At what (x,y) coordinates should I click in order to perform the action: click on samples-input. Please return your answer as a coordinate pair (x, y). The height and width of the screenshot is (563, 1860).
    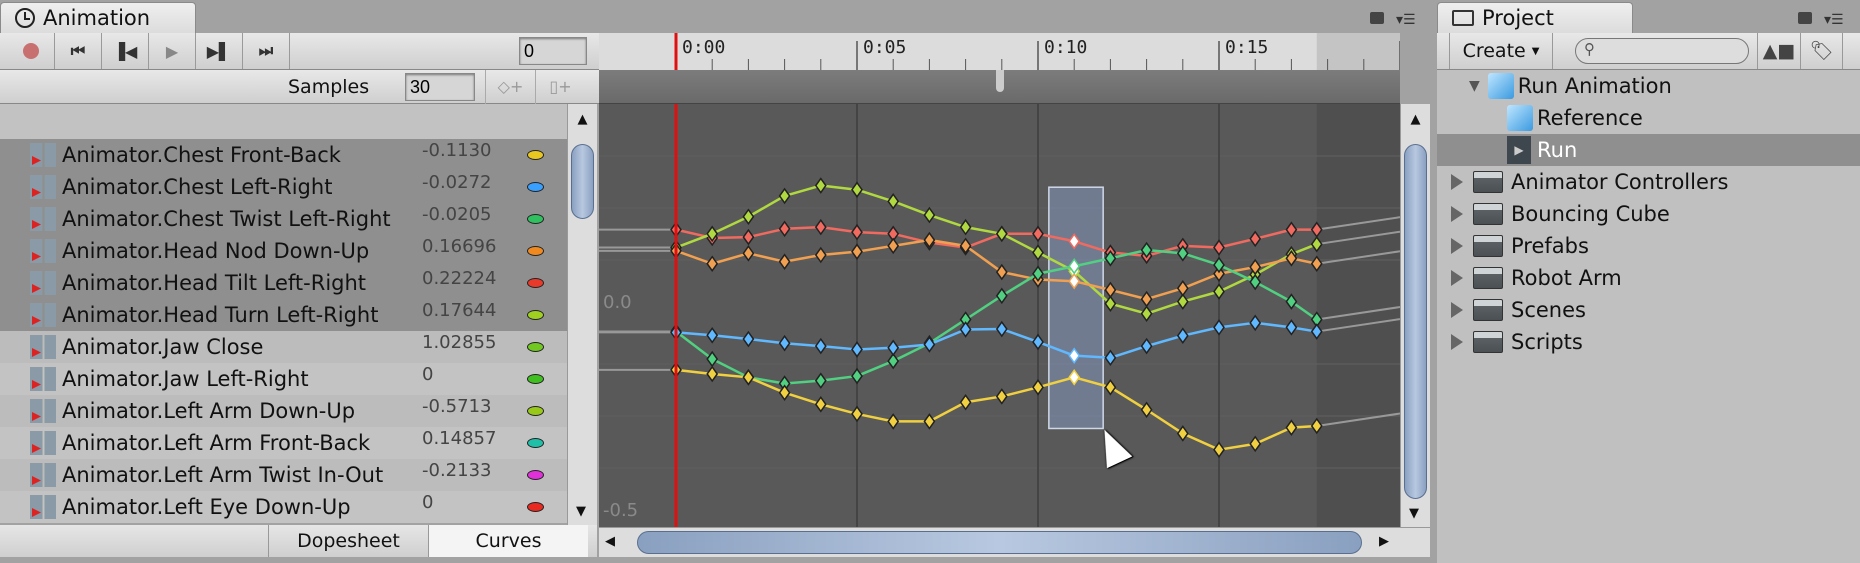
    Looking at the image, I should click on (440, 87).